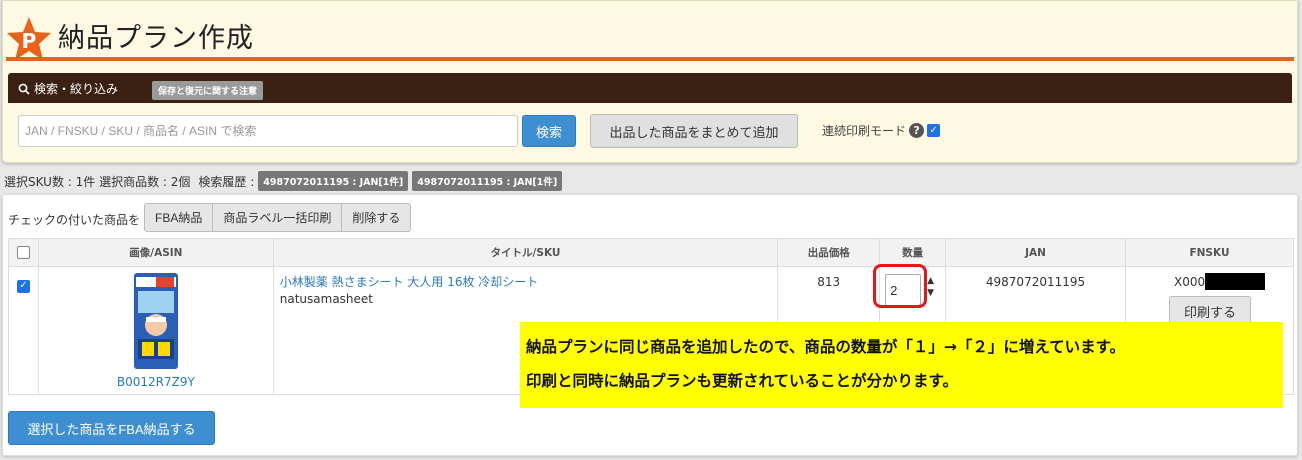 This screenshot has width=1302, height=460. What do you see at coordinates (179, 217) in the screenshot?
I see `fba-ship-button: FBA納品` at bounding box center [179, 217].